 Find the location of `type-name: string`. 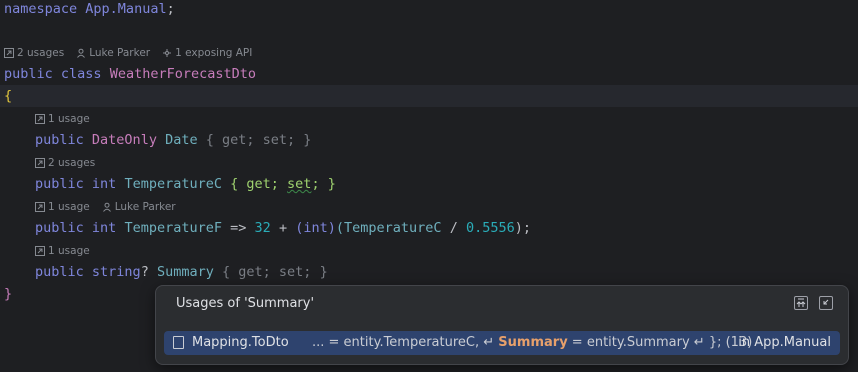

type-name: string is located at coordinates (116, 272).